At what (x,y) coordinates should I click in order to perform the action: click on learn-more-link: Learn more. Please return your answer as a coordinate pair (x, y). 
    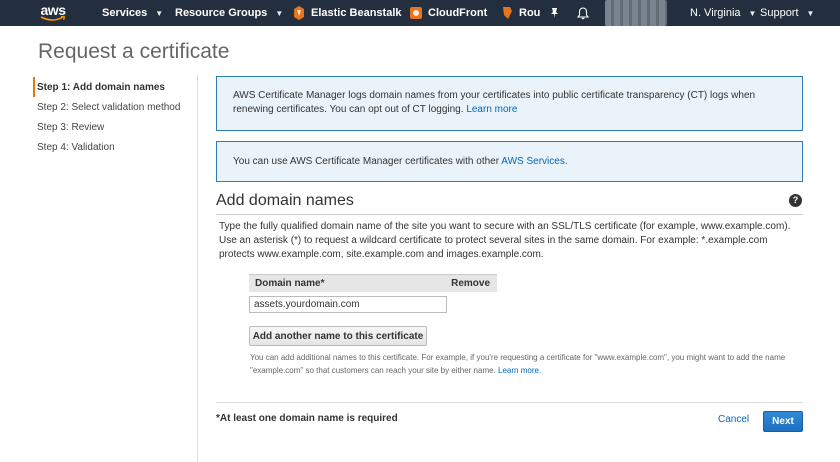
    Looking at the image, I should click on (491, 109).